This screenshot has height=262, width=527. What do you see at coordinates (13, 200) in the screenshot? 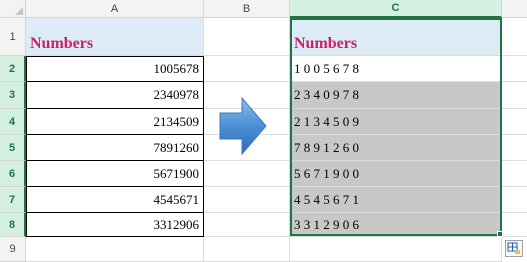
I see `row-header-7: 7` at bounding box center [13, 200].